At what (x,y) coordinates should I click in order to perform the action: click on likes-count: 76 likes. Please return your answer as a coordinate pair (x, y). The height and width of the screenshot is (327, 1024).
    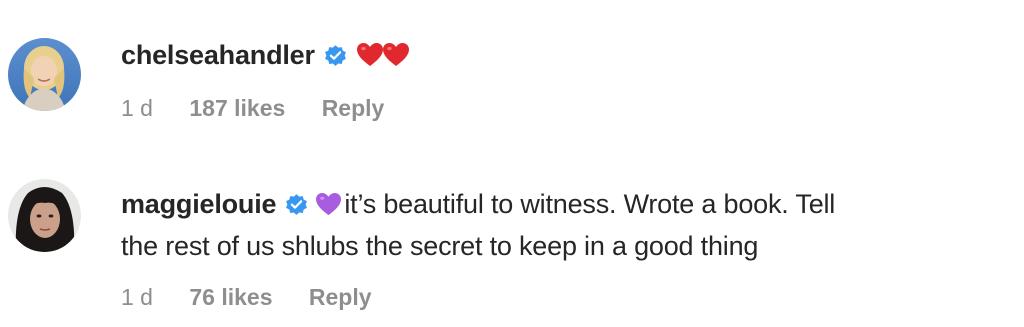
    Looking at the image, I should click on (230, 297).